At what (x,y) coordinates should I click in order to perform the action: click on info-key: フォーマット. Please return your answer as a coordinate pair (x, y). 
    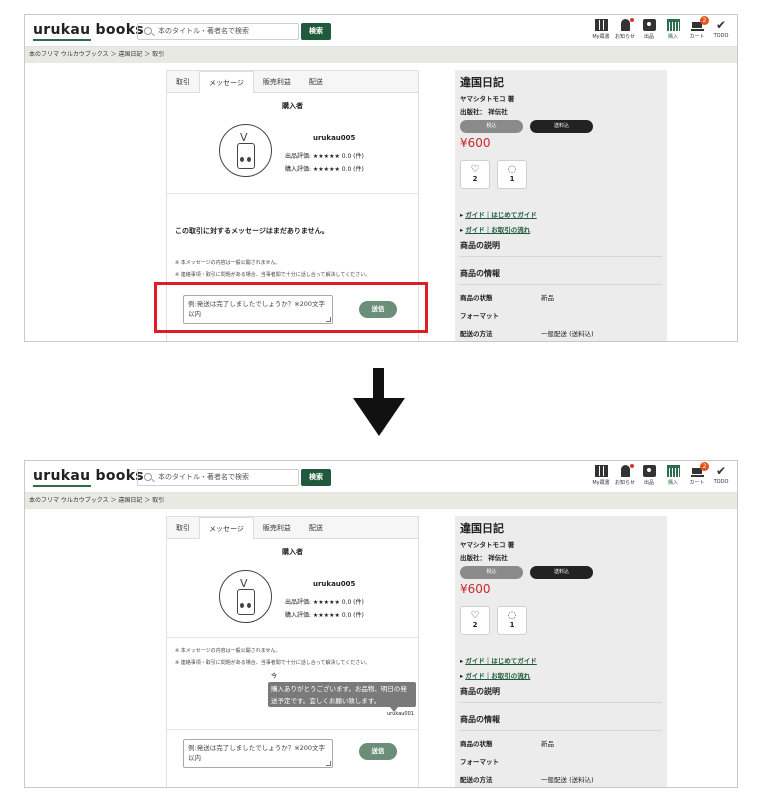
    Looking at the image, I should click on (479, 316).